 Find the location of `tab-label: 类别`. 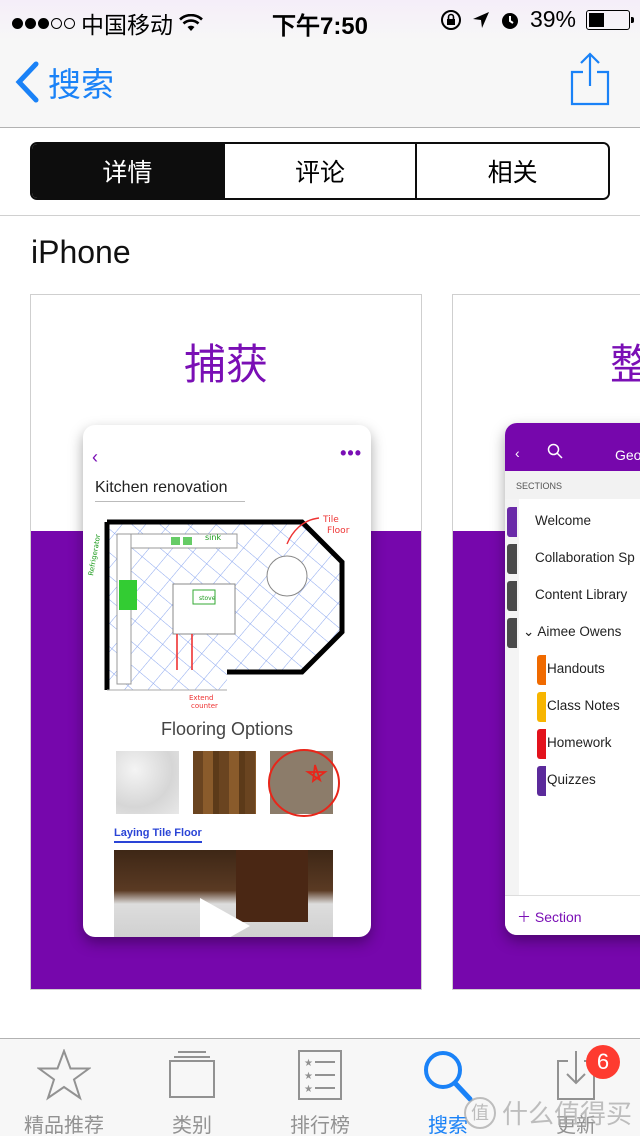

tab-label: 类别 is located at coordinates (192, 1125).